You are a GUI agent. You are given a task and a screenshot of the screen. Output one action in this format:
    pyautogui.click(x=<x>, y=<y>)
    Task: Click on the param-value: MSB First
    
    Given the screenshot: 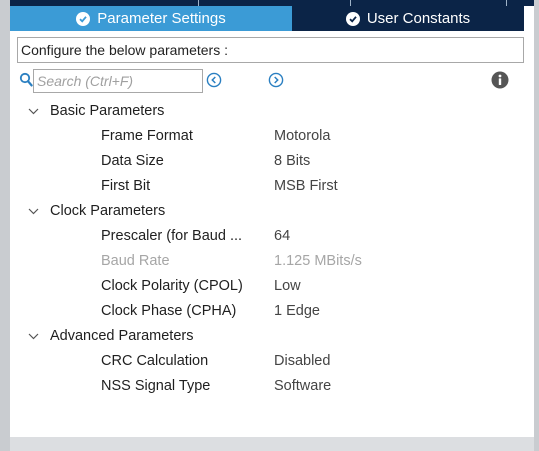 What is the action you would take?
    pyautogui.click(x=306, y=186)
    